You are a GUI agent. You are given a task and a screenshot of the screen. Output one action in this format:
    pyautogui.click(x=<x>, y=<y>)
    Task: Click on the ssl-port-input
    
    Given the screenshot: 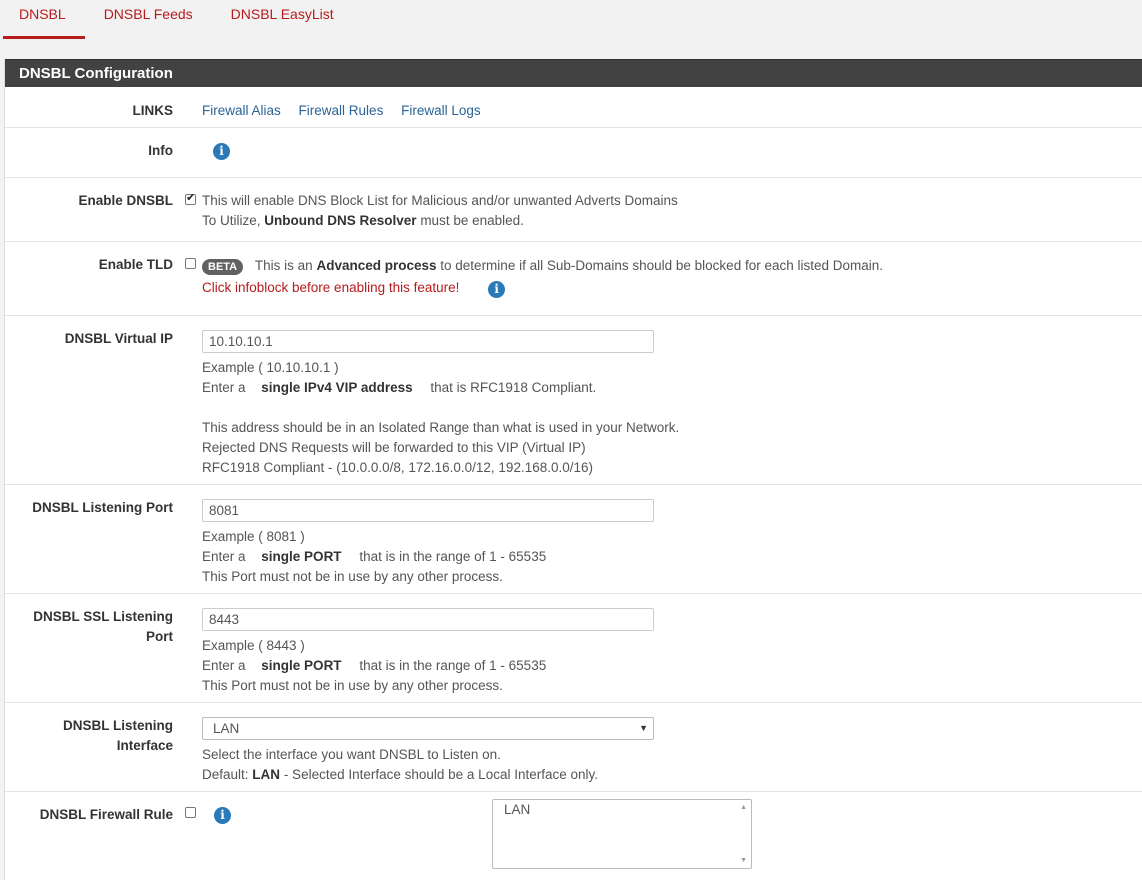 What is the action you would take?
    pyautogui.click(x=428, y=619)
    